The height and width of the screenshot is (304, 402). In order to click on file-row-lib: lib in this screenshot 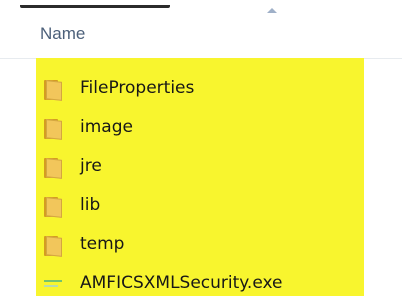, I will do `click(200, 206)`.